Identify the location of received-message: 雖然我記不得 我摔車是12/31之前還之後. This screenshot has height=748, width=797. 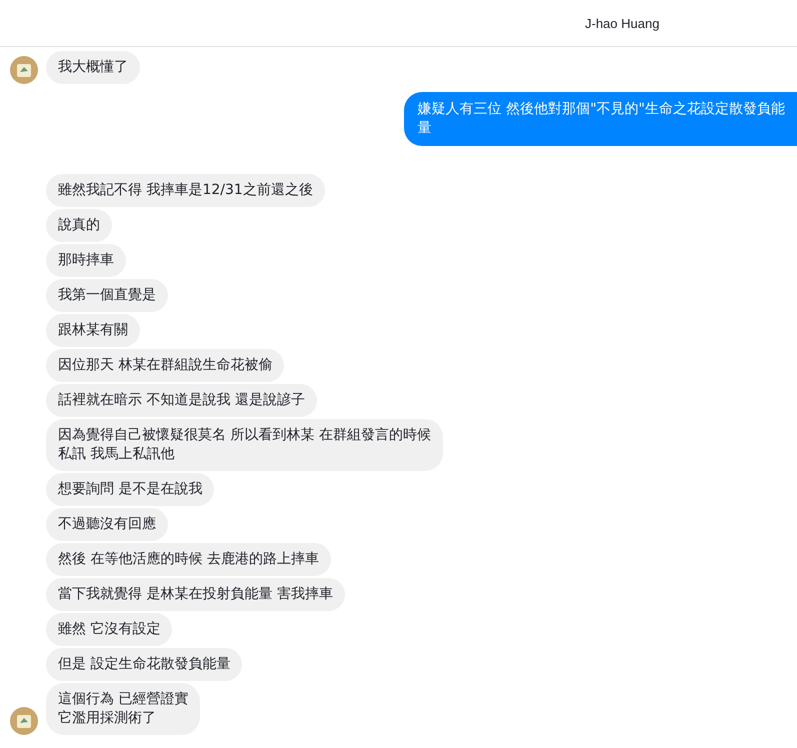
(185, 190).